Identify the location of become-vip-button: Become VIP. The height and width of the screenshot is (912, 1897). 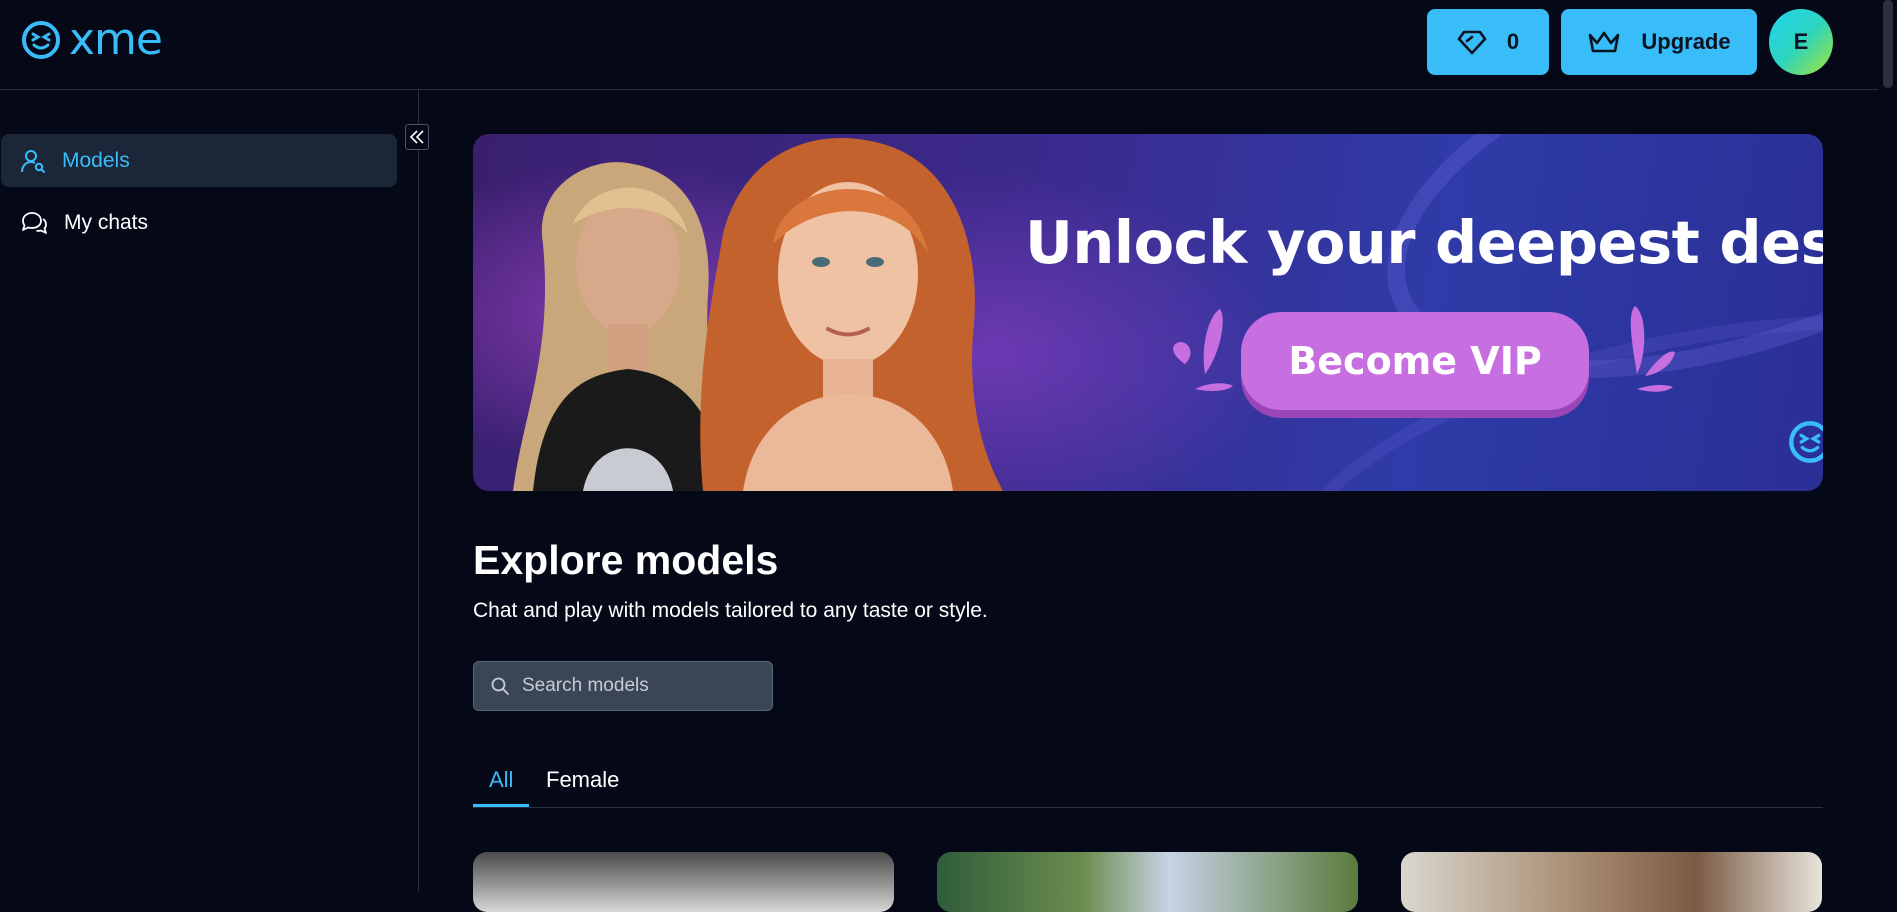
(1415, 361).